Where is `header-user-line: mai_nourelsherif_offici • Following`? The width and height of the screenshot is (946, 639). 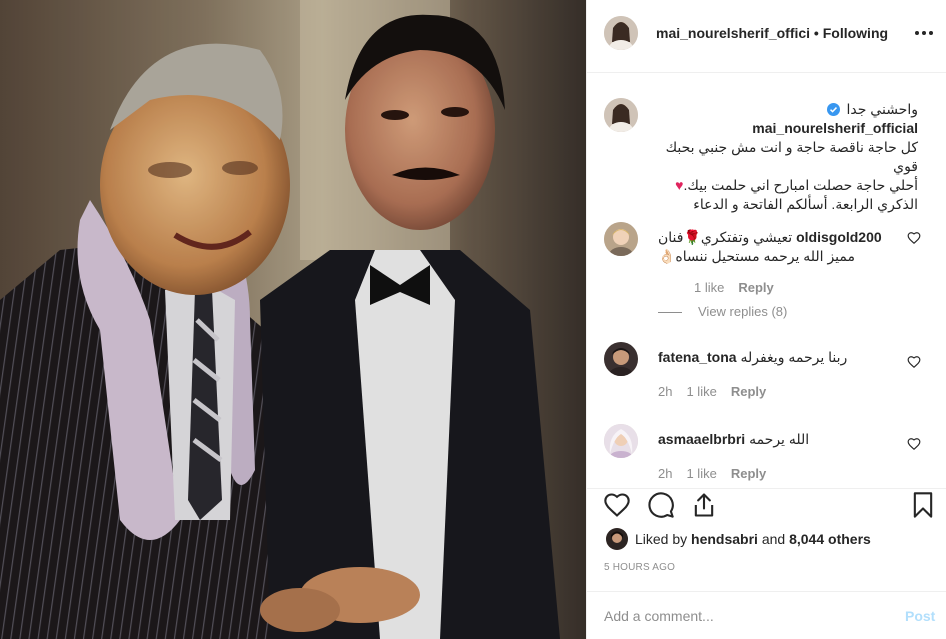 header-user-line: mai_nourelsherif_offici • Following is located at coordinates (772, 33).